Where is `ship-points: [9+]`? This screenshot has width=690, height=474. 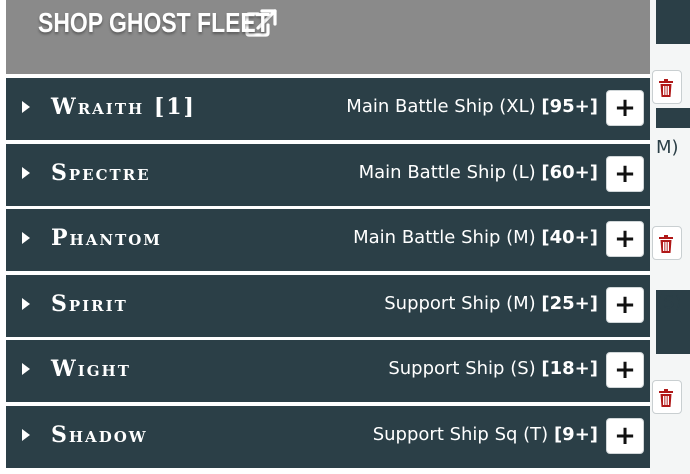 ship-points: [9+] is located at coordinates (575, 434).